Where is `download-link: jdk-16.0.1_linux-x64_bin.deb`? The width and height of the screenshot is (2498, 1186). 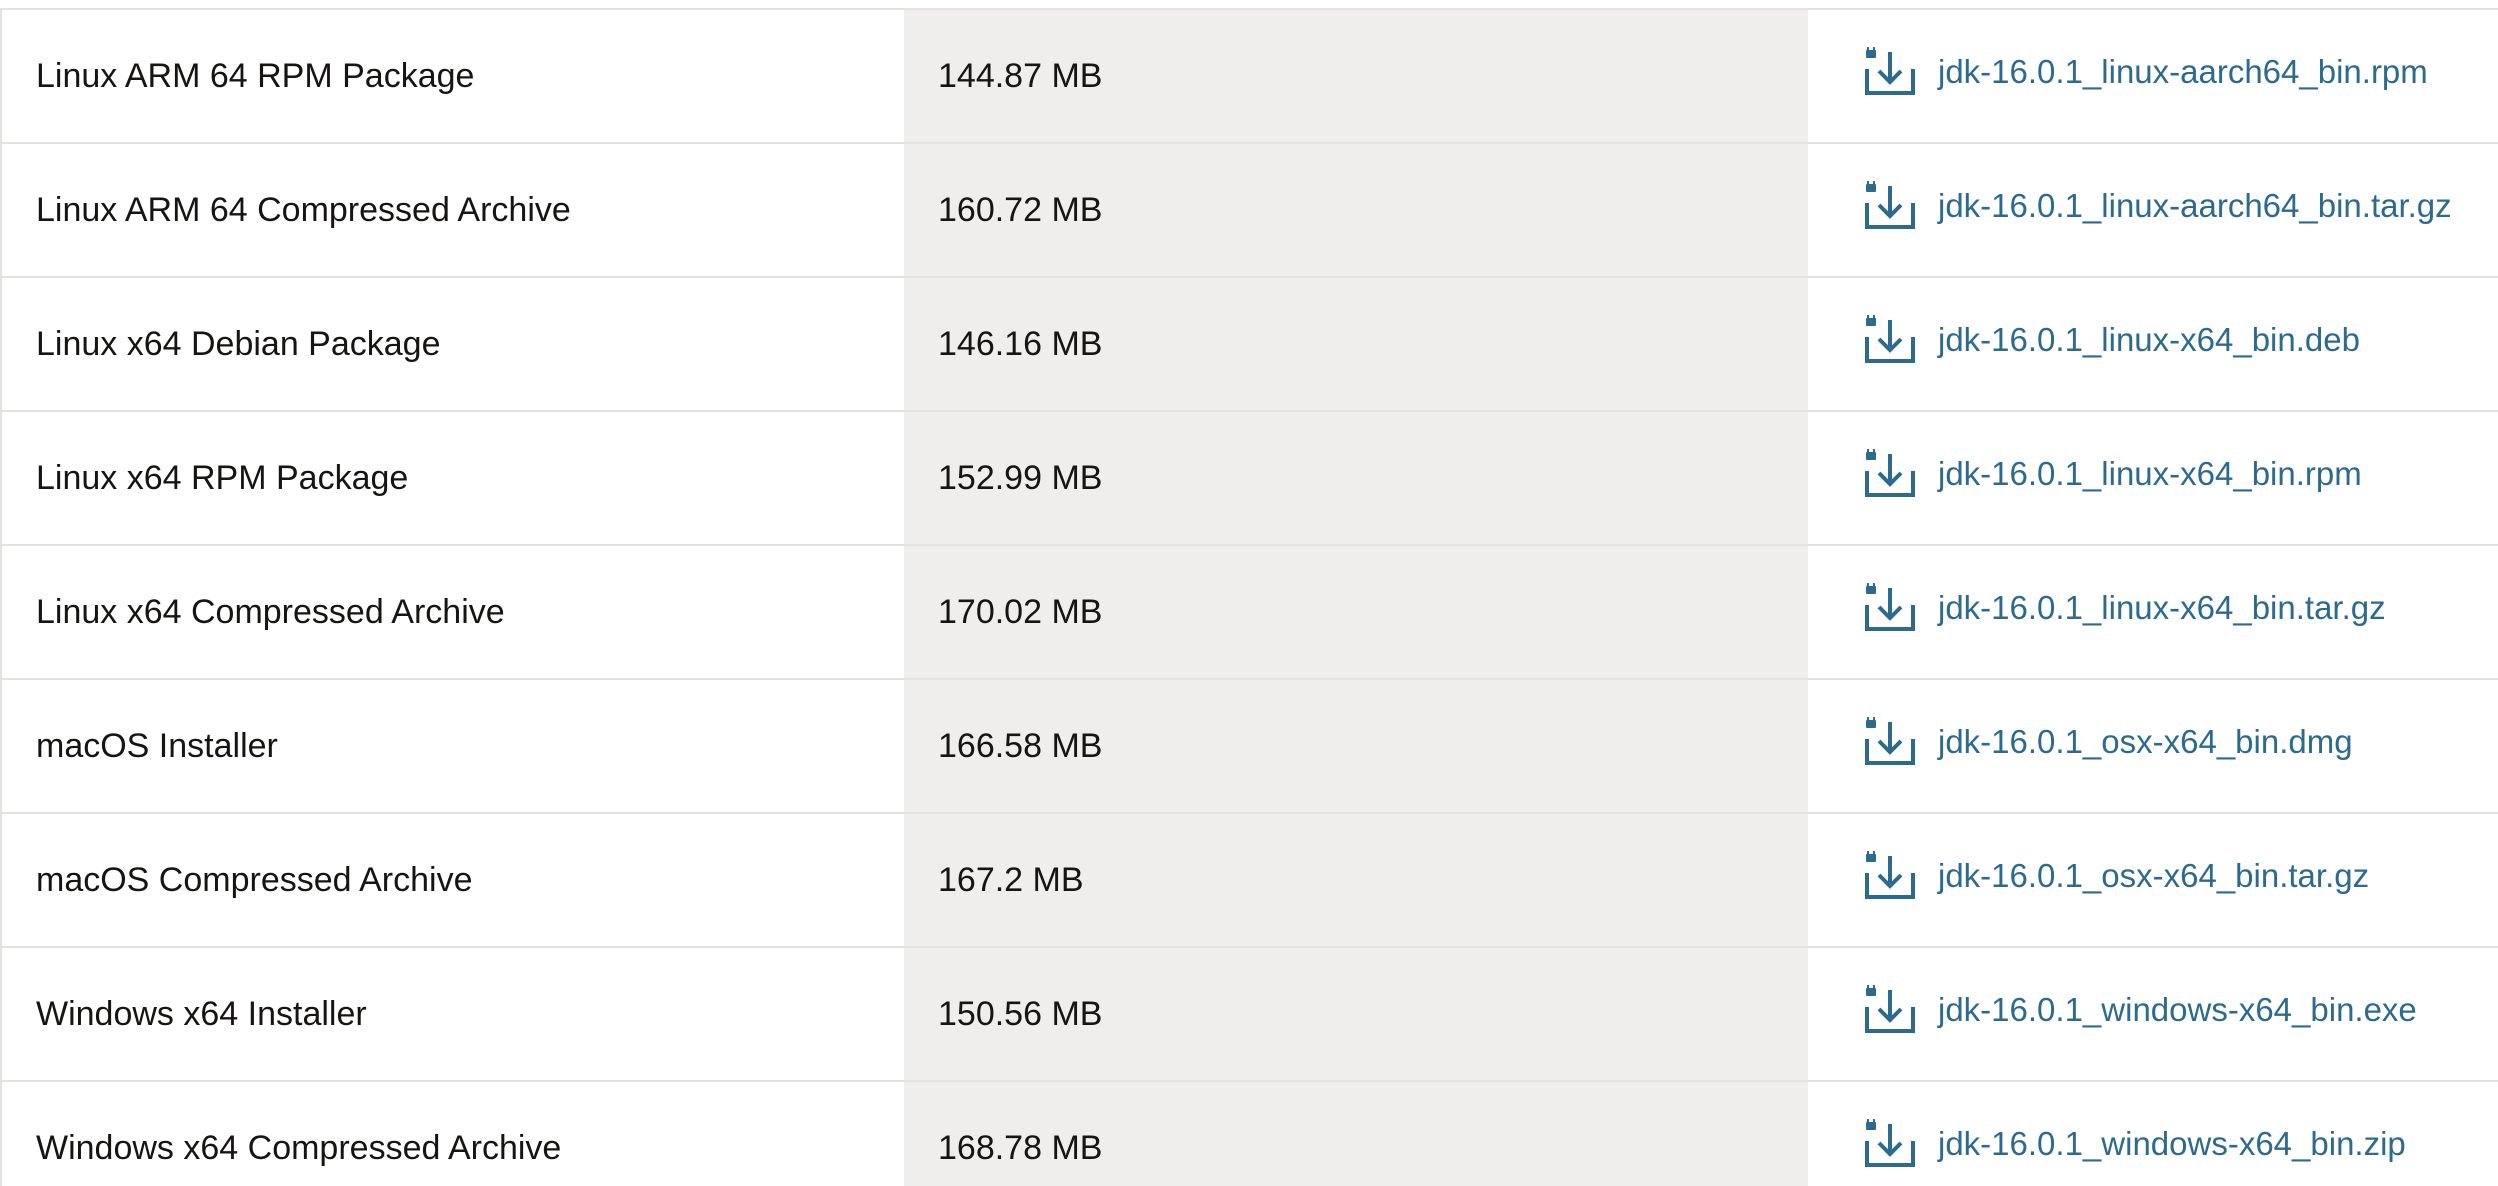
download-link: jdk-16.0.1_linux-x64_bin.deb is located at coordinates (2112, 339).